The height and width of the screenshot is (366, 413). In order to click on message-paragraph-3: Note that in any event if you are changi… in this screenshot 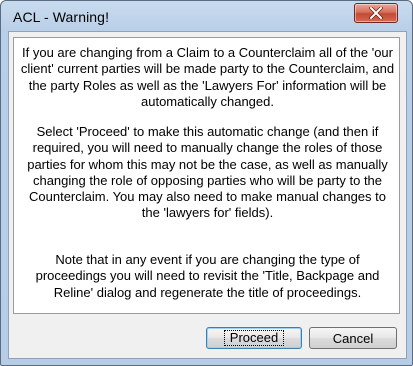, I will do `click(207, 276)`.